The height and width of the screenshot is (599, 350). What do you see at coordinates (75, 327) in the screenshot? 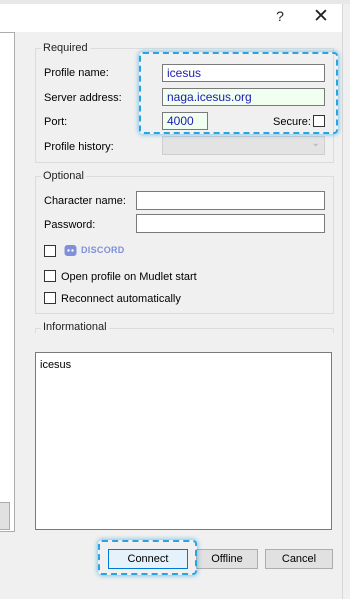
I see `informational-group-title: Informational` at bounding box center [75, 327].